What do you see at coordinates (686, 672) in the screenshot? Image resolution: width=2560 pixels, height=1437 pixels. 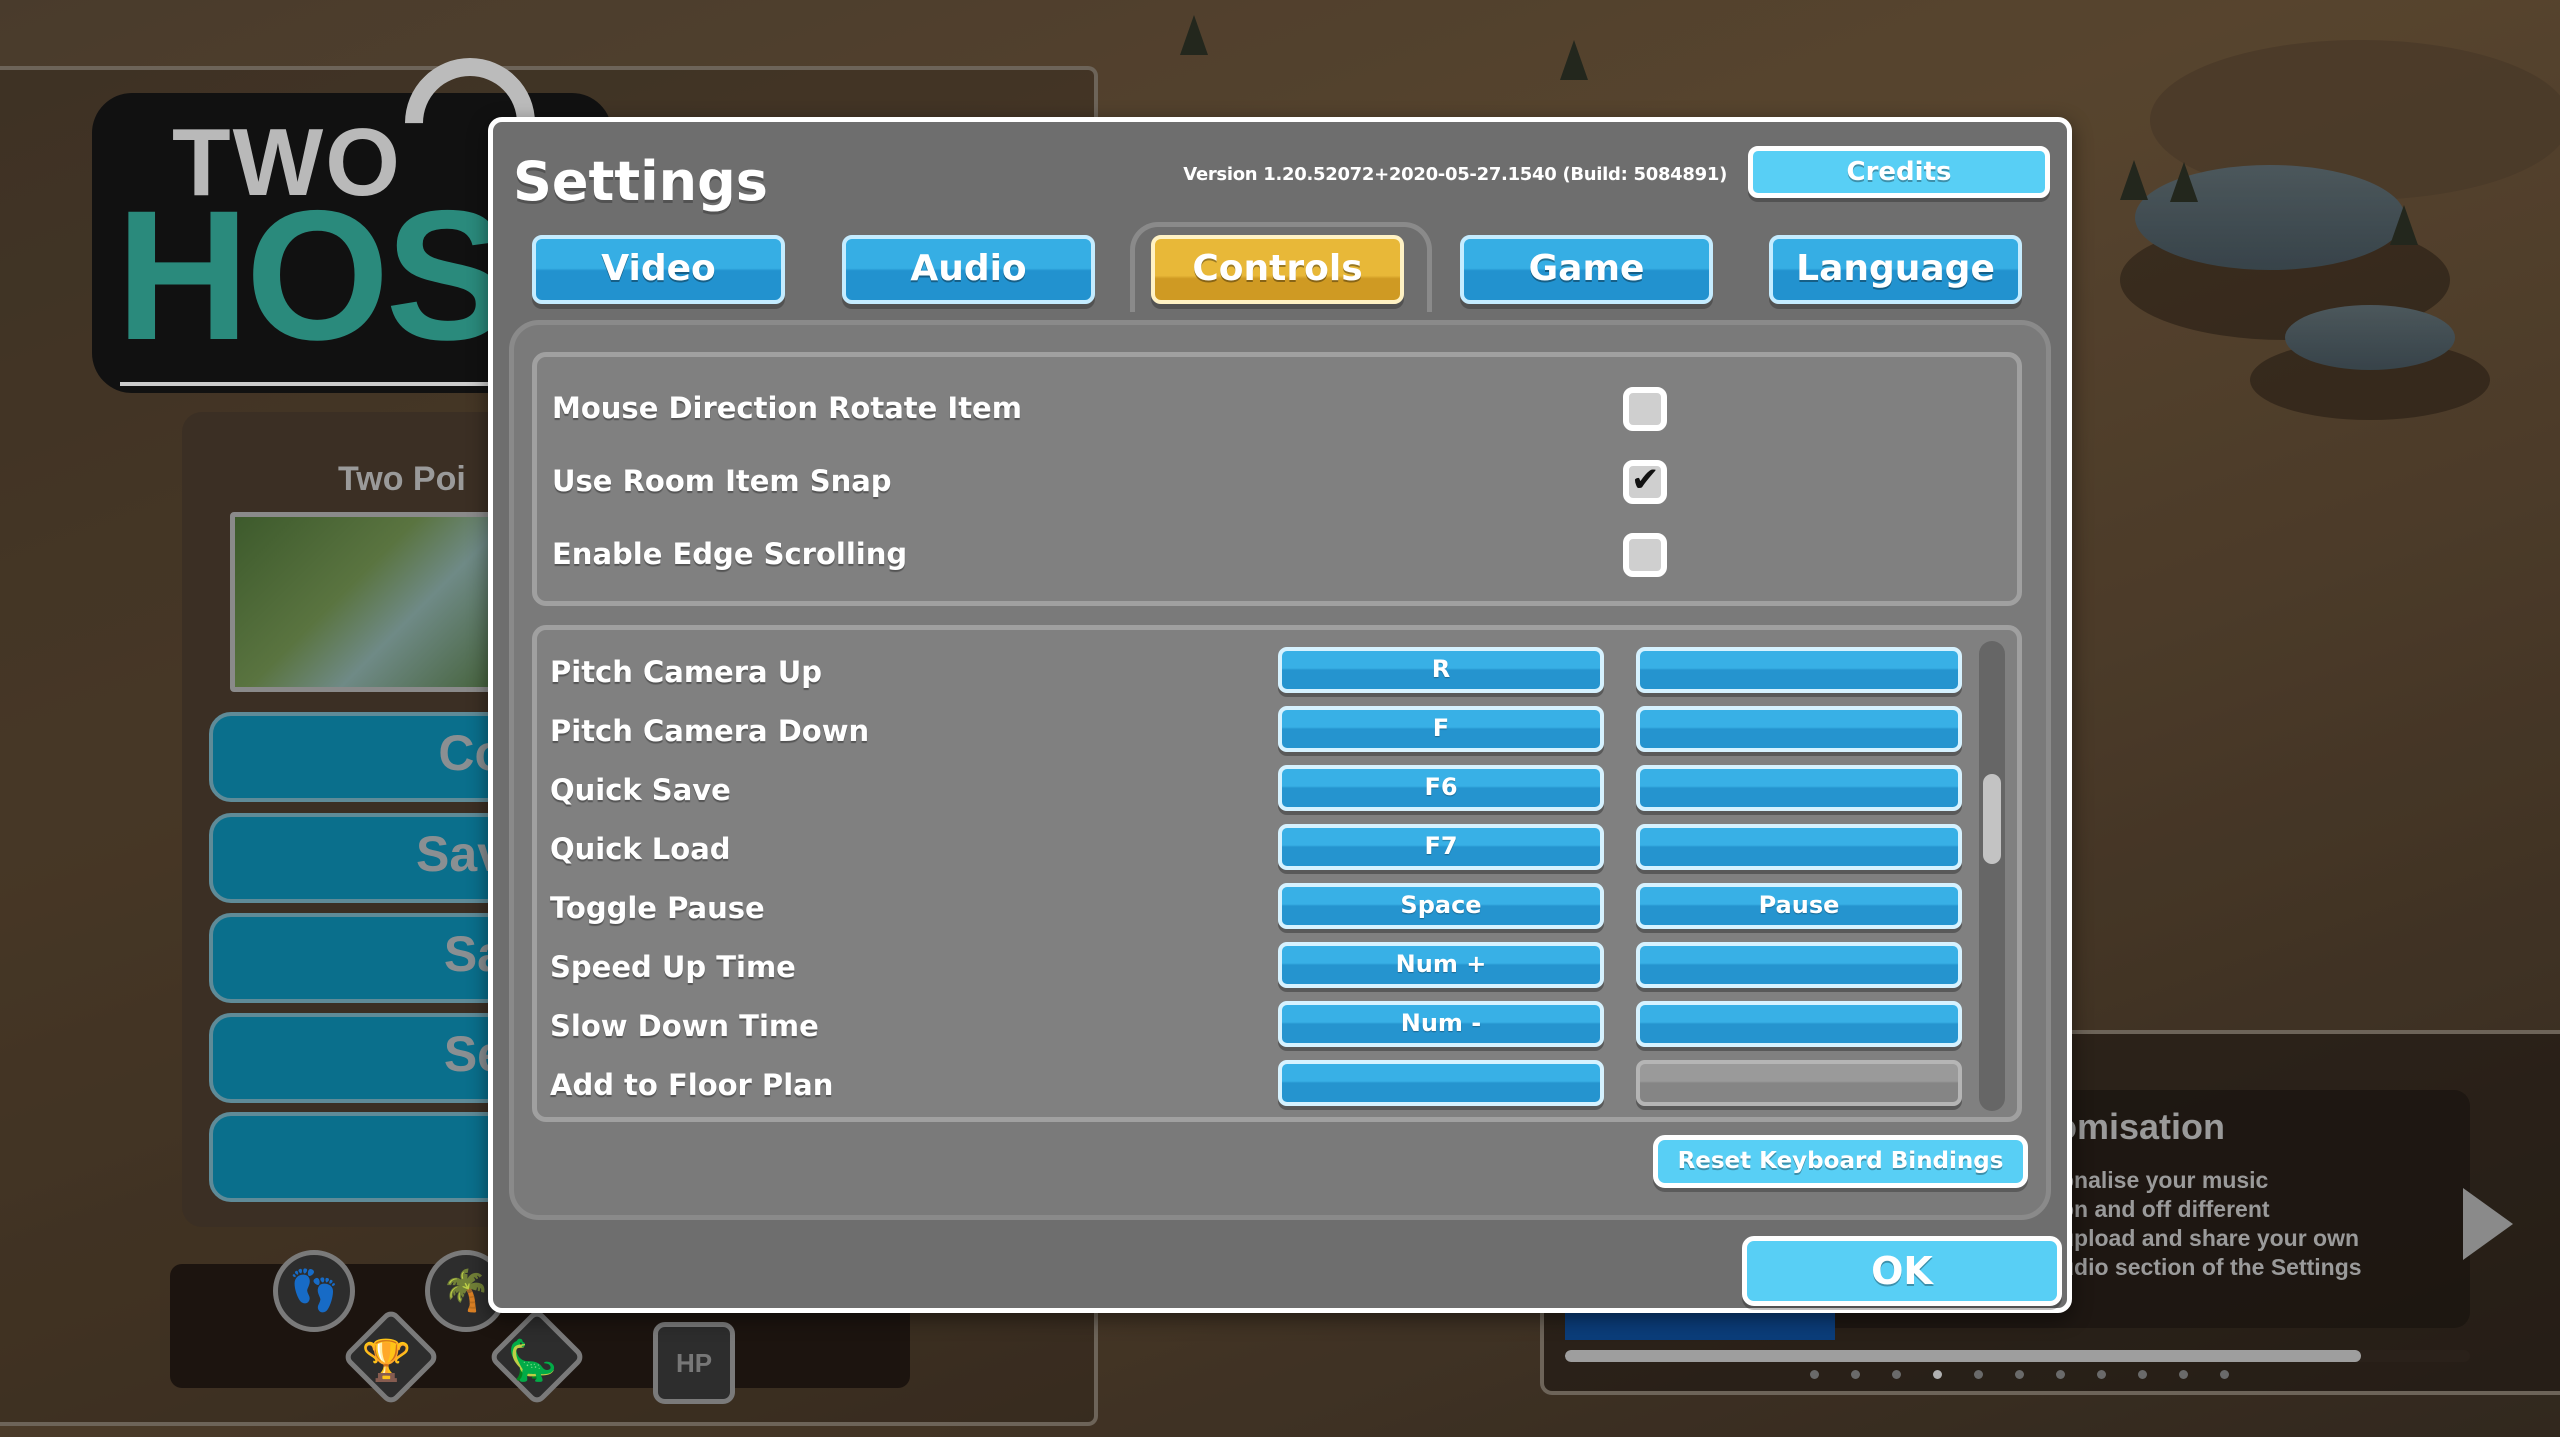 I see `binding-action-label: Pitch Camera Up` at bounding box center [686, 672].